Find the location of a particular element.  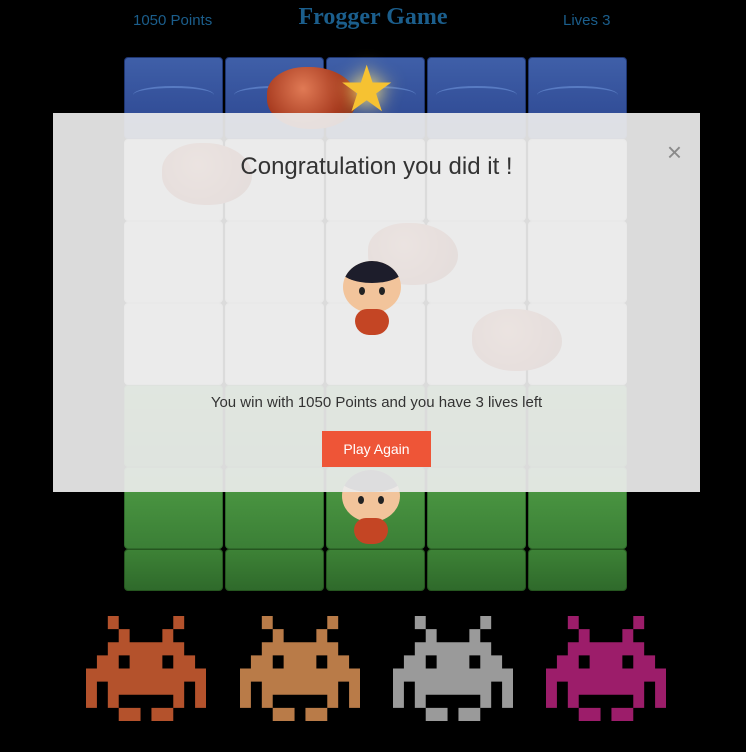

star-icon: ★ is located at coordinates (367, 89).